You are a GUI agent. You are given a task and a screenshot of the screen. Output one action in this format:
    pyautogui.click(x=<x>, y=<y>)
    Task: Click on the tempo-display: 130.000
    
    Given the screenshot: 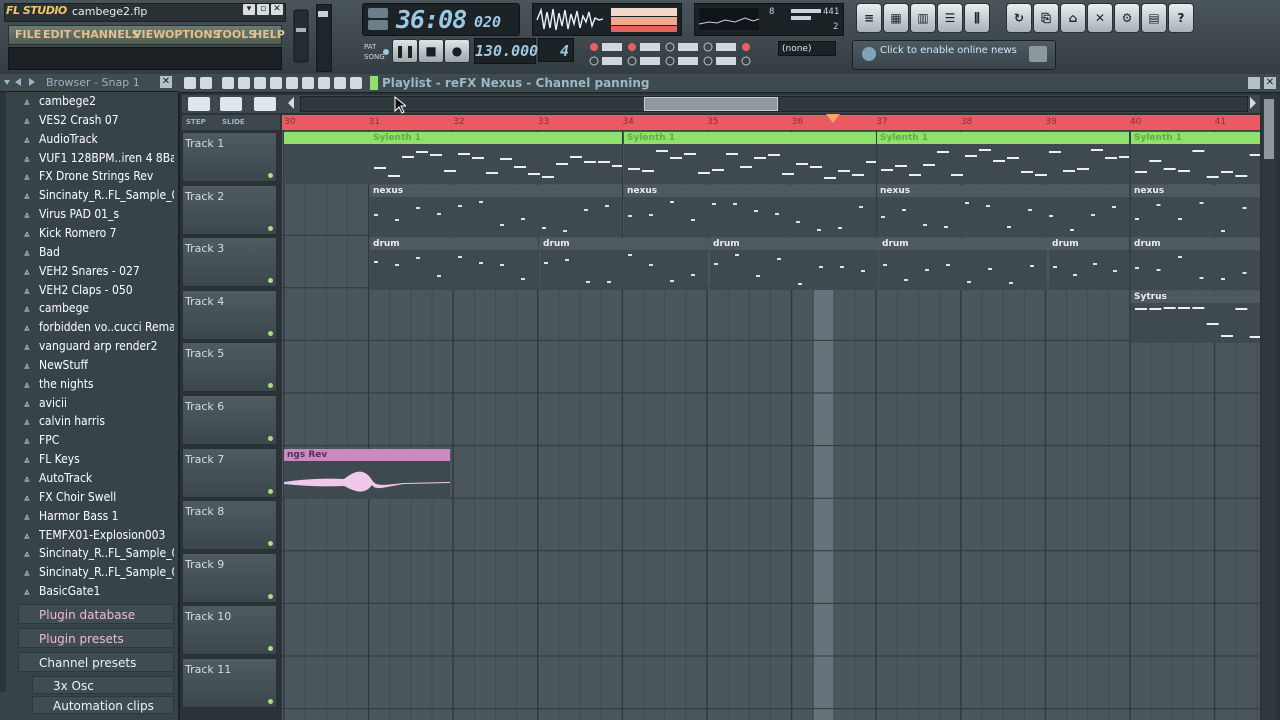 What is the action you would take?
    pyautogui.click(x=506, y=51)
    